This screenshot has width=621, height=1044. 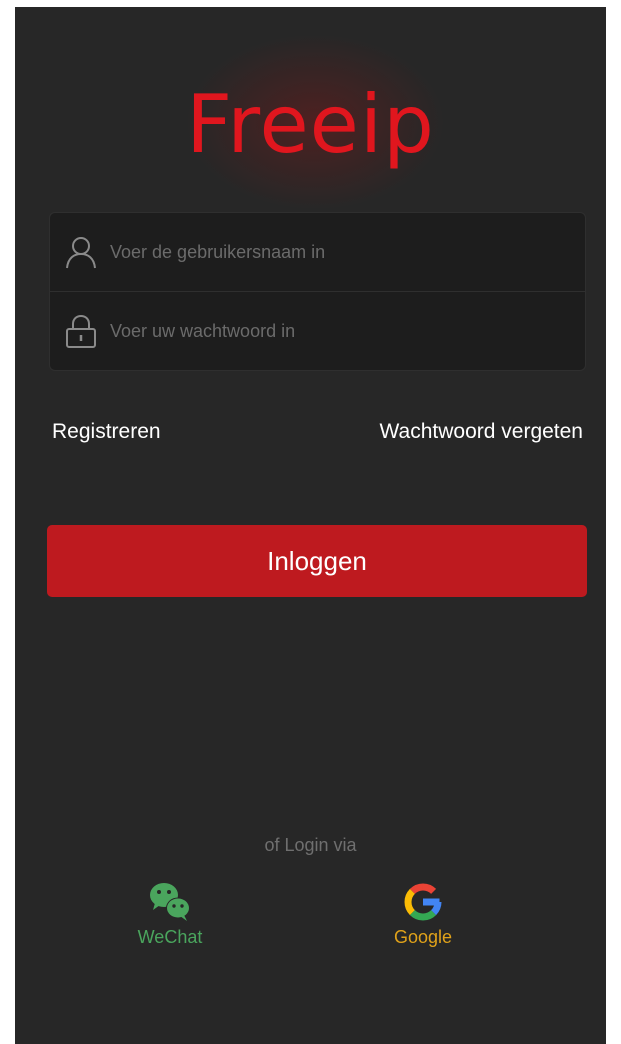 I want to click on password-input, so click(x=330, y=331).